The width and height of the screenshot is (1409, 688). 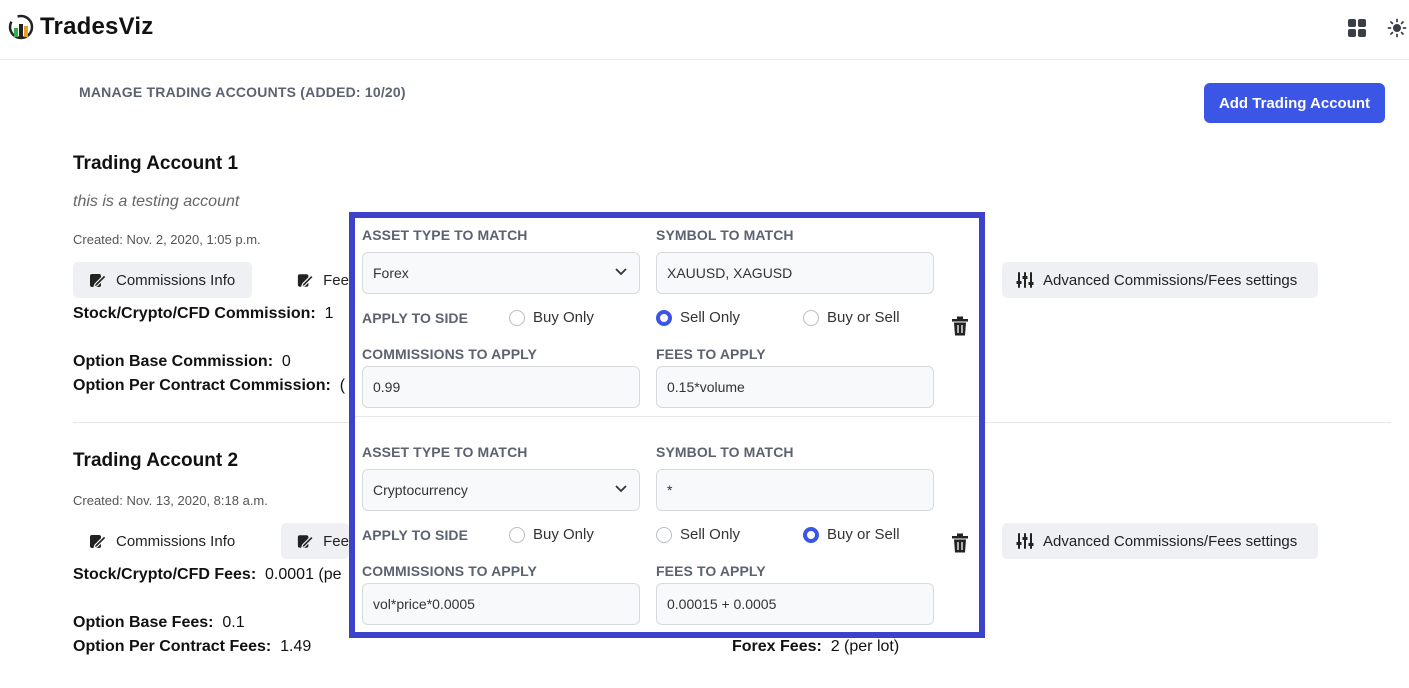 What do you see at coordinates (667, 416) in the screenshot?
I see `rule-divider` at bounding box center [667, 416].